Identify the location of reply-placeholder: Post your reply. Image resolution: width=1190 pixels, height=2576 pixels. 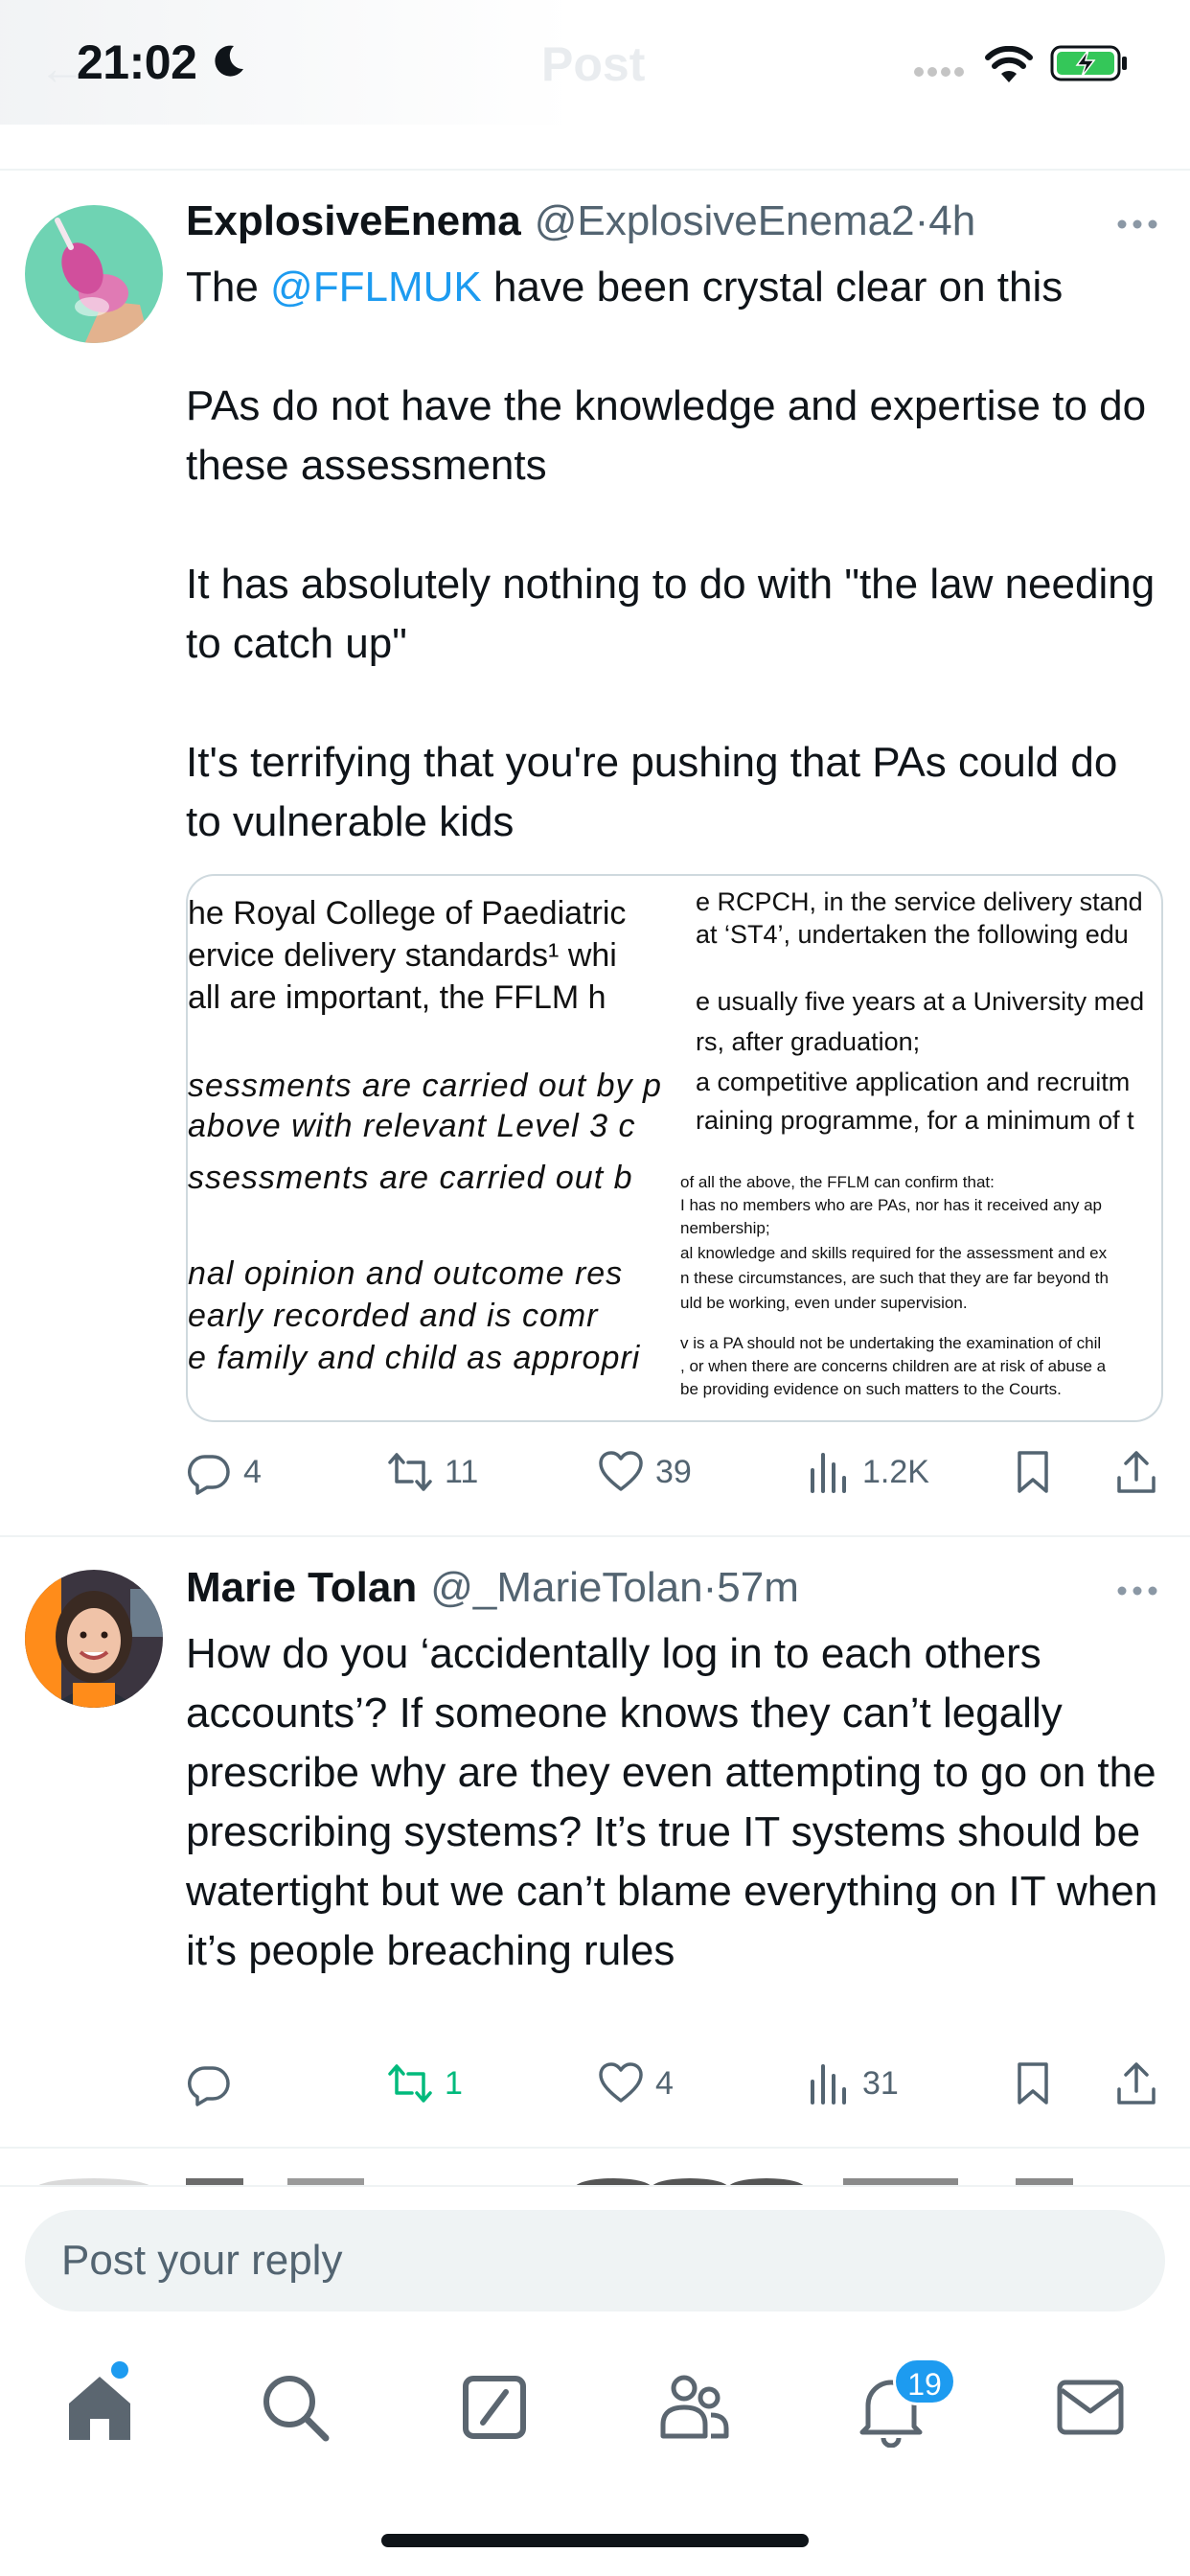
(202, 2260).